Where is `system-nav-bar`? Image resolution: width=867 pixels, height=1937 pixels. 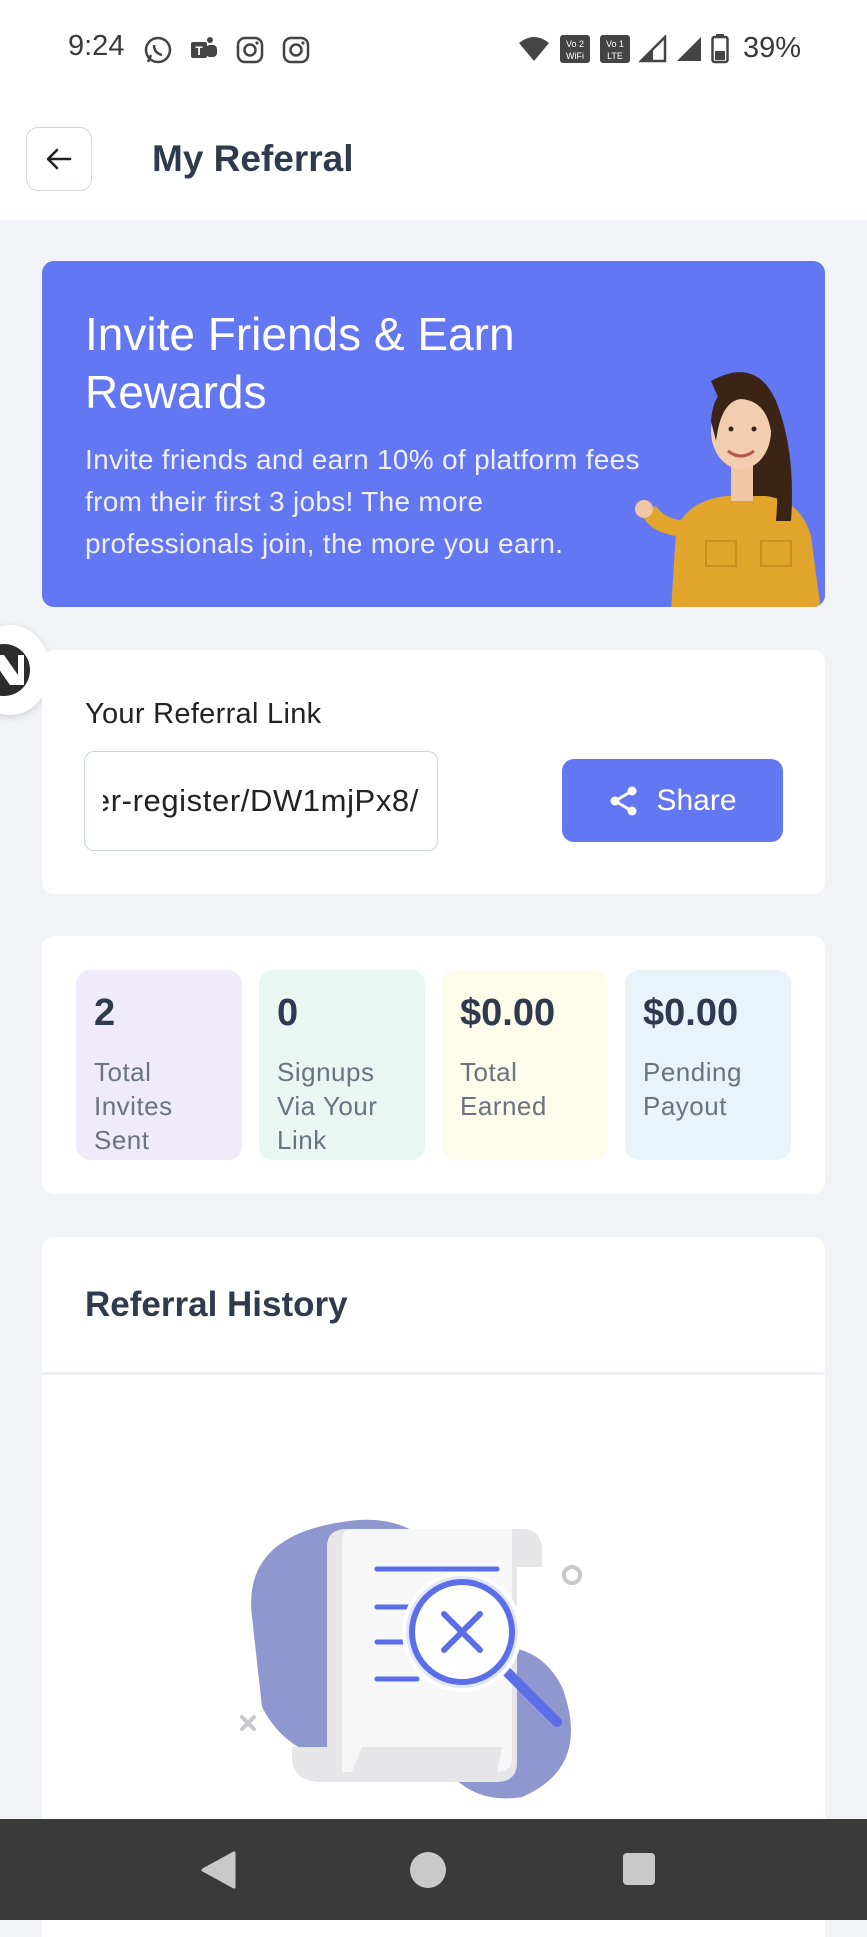 system-nav-bar is located at coordinates (433, 1869).